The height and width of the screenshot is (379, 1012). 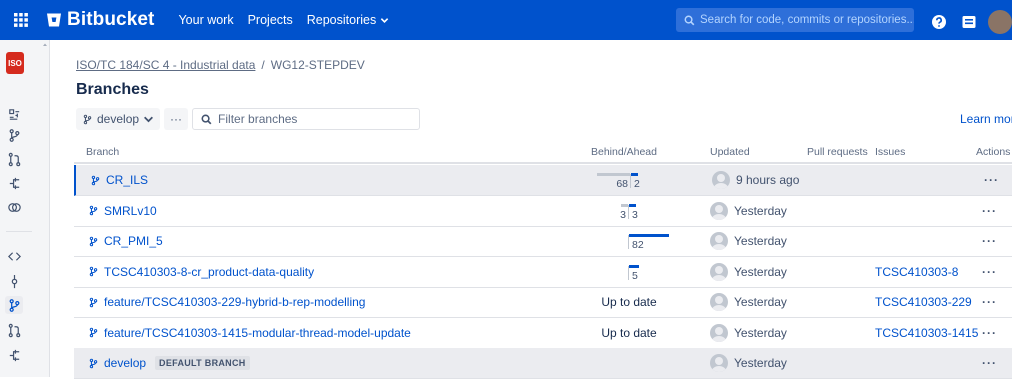 What do you see at coordinates (939, 22) in the screenshot?
I see `help-icon` at bounding box center [939, 22].